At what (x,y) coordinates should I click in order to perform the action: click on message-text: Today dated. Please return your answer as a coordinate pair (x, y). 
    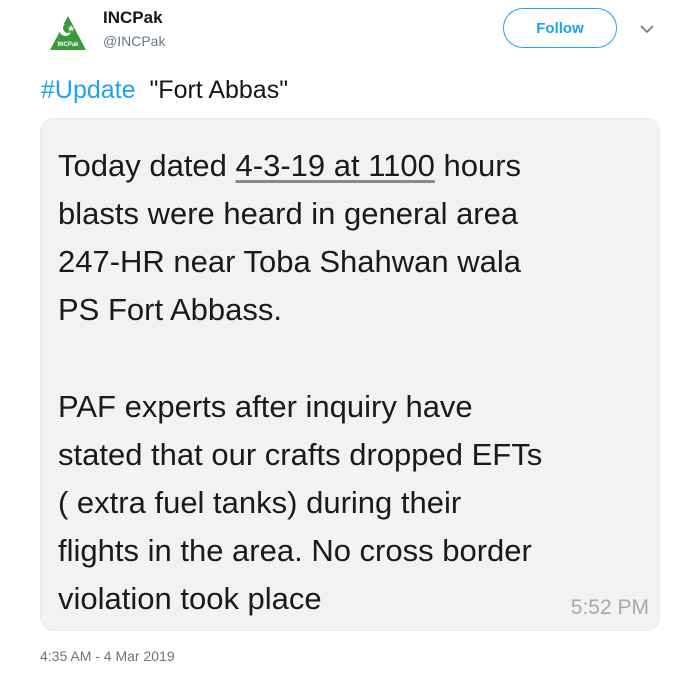
    Looking at the image, I should click on (147, 165).